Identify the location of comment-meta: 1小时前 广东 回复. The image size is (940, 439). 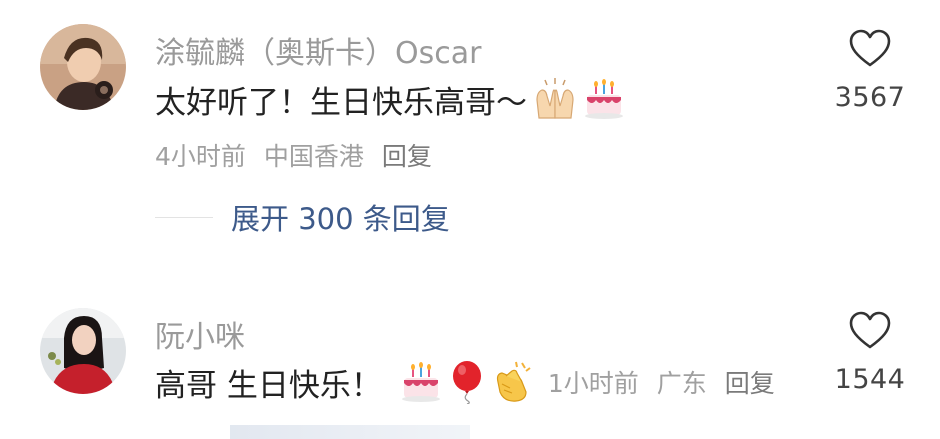
(666, 382).